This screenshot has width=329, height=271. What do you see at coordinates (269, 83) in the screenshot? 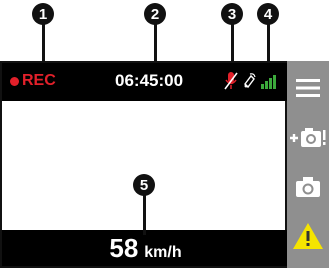
I see `gps-signal-bars-icon` at bounding box center [269, 83].